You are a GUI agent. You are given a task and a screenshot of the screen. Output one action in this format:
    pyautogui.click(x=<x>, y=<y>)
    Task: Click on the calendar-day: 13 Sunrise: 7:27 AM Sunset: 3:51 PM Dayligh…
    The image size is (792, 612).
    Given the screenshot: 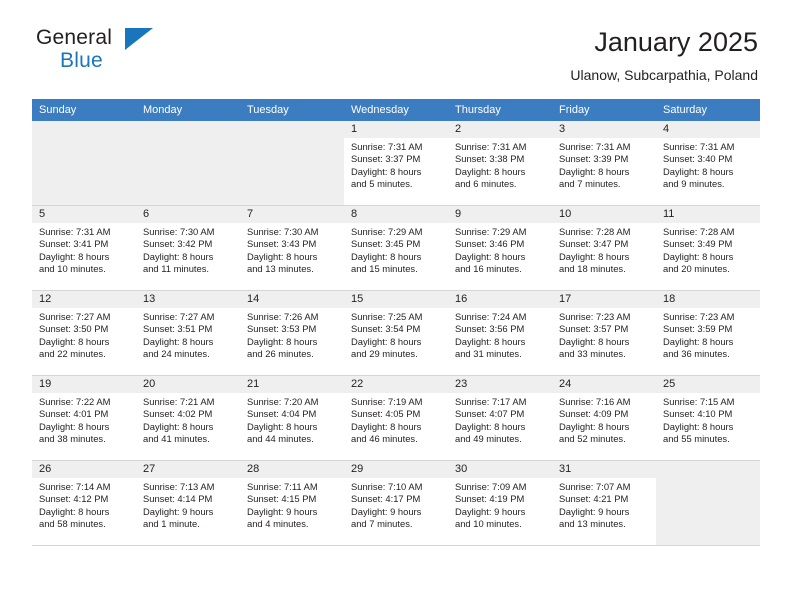 What is the action you would take?
    pyautogui.click(x=188, y=333)
    